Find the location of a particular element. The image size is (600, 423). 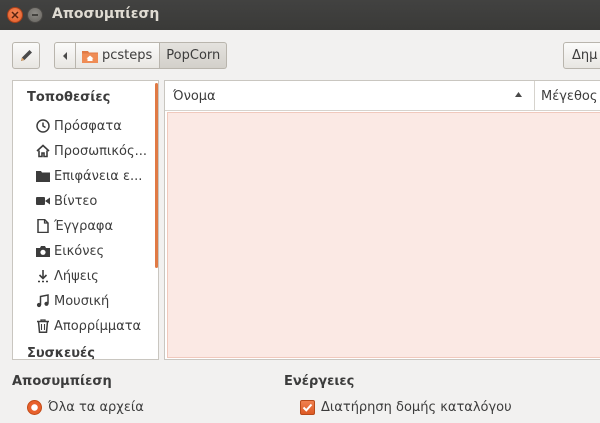

sidebar-item-documents: Έγγραφα is located at coordinates (96, 226).